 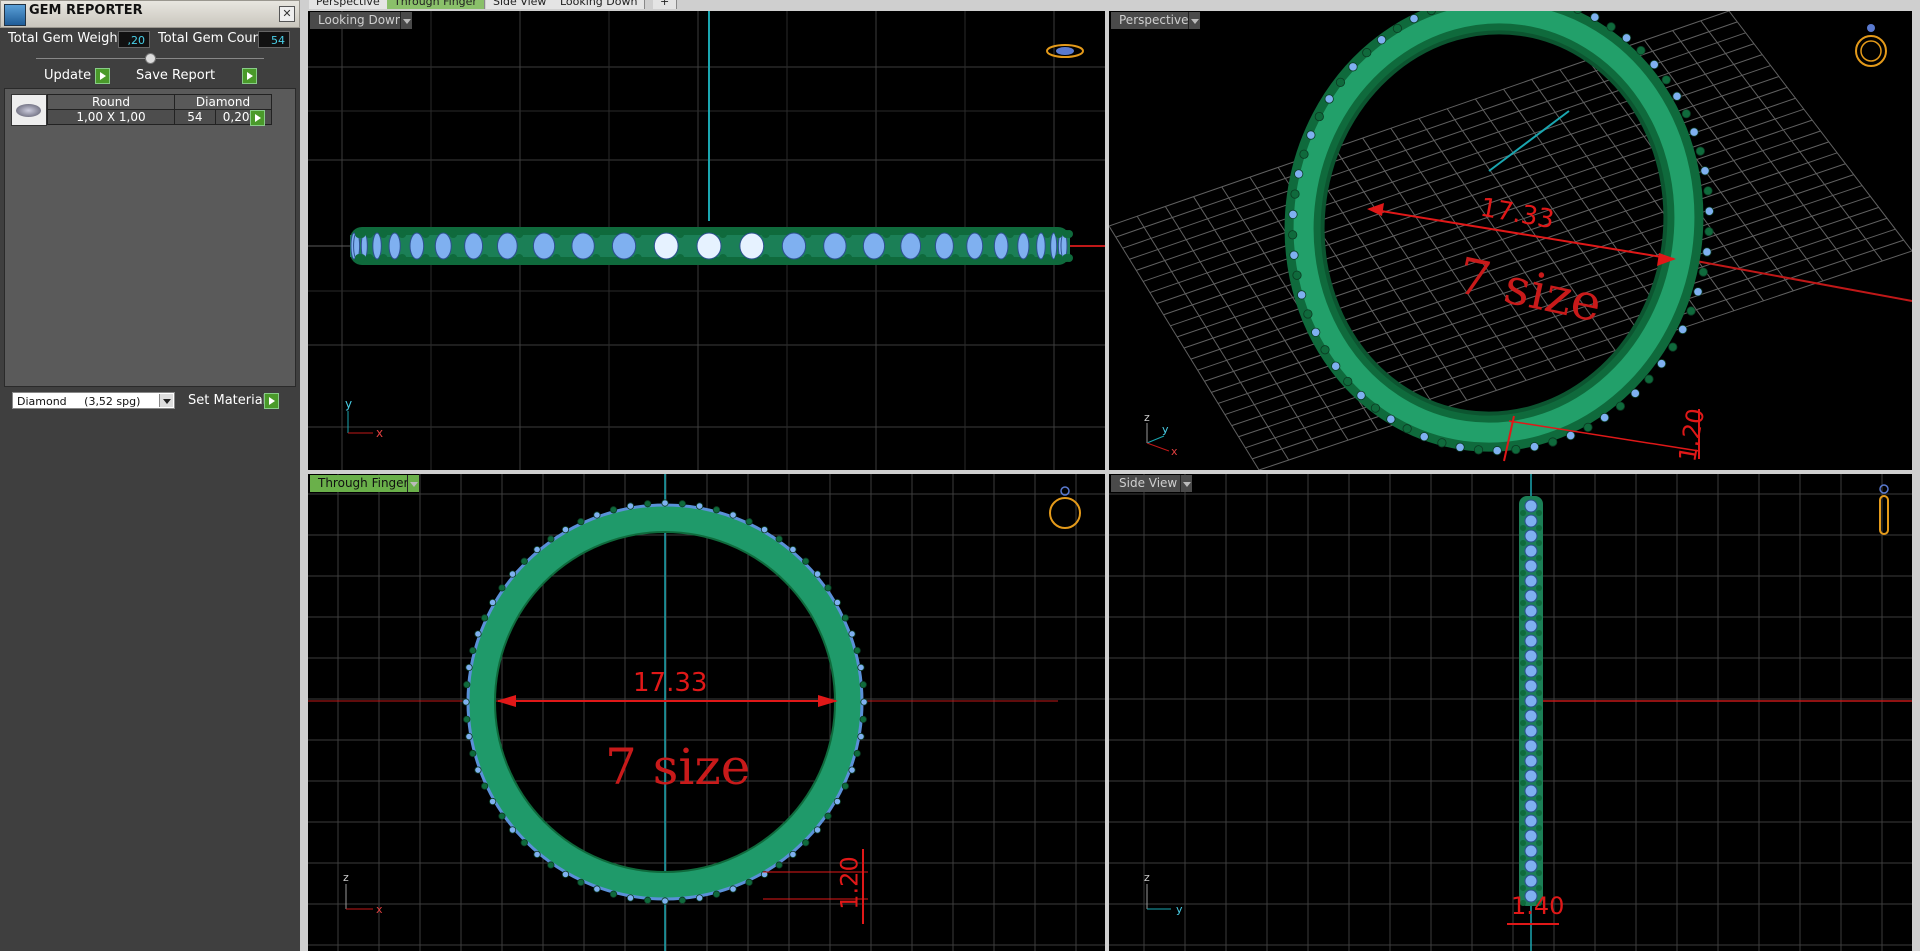 I want to click on viewport-label-looking-down: Looking Down, so click(x=360, y=20).